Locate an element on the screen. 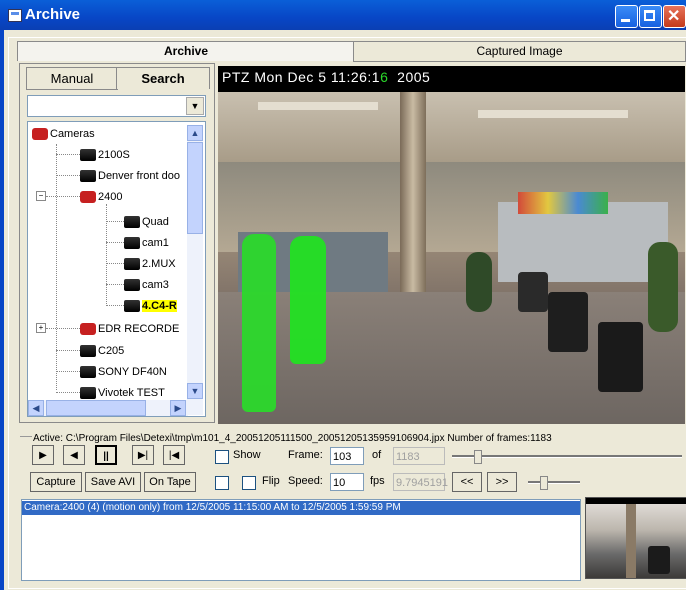 This screenshot has height=590, width=686. tree-item-quad: Quad is located at coordinates (146, 222).